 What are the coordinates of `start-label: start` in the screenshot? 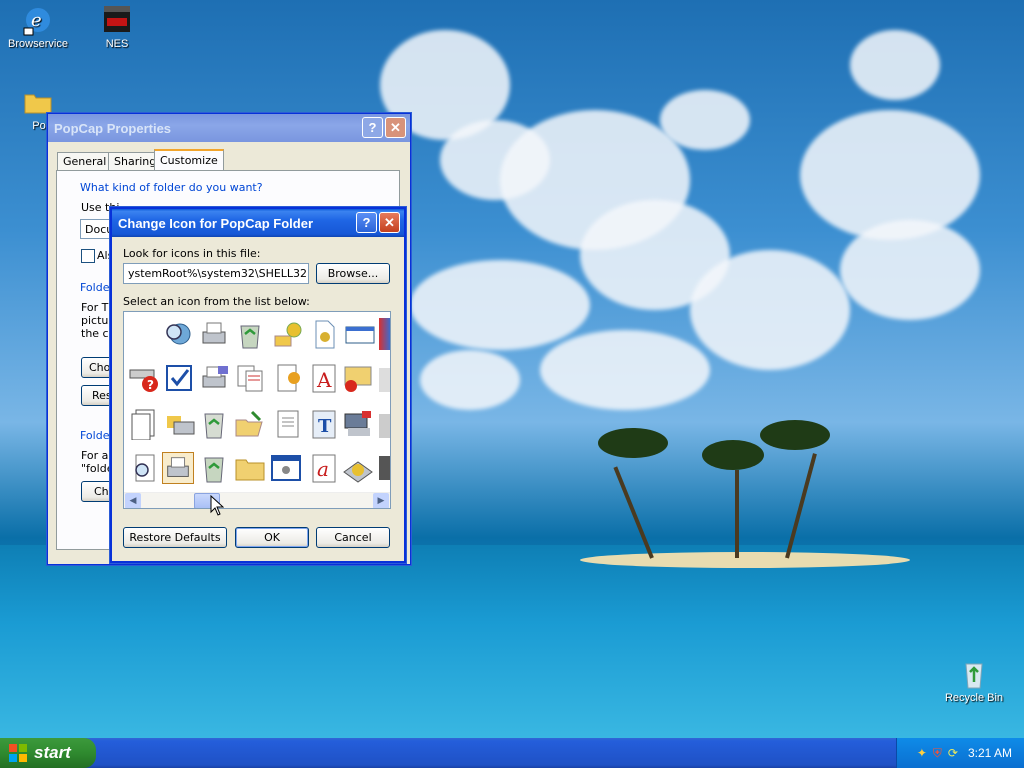 It's located at (52, 752).